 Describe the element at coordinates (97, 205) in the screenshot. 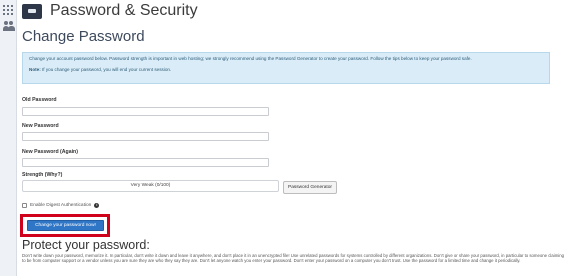

I see `info-icon: i` at that location.